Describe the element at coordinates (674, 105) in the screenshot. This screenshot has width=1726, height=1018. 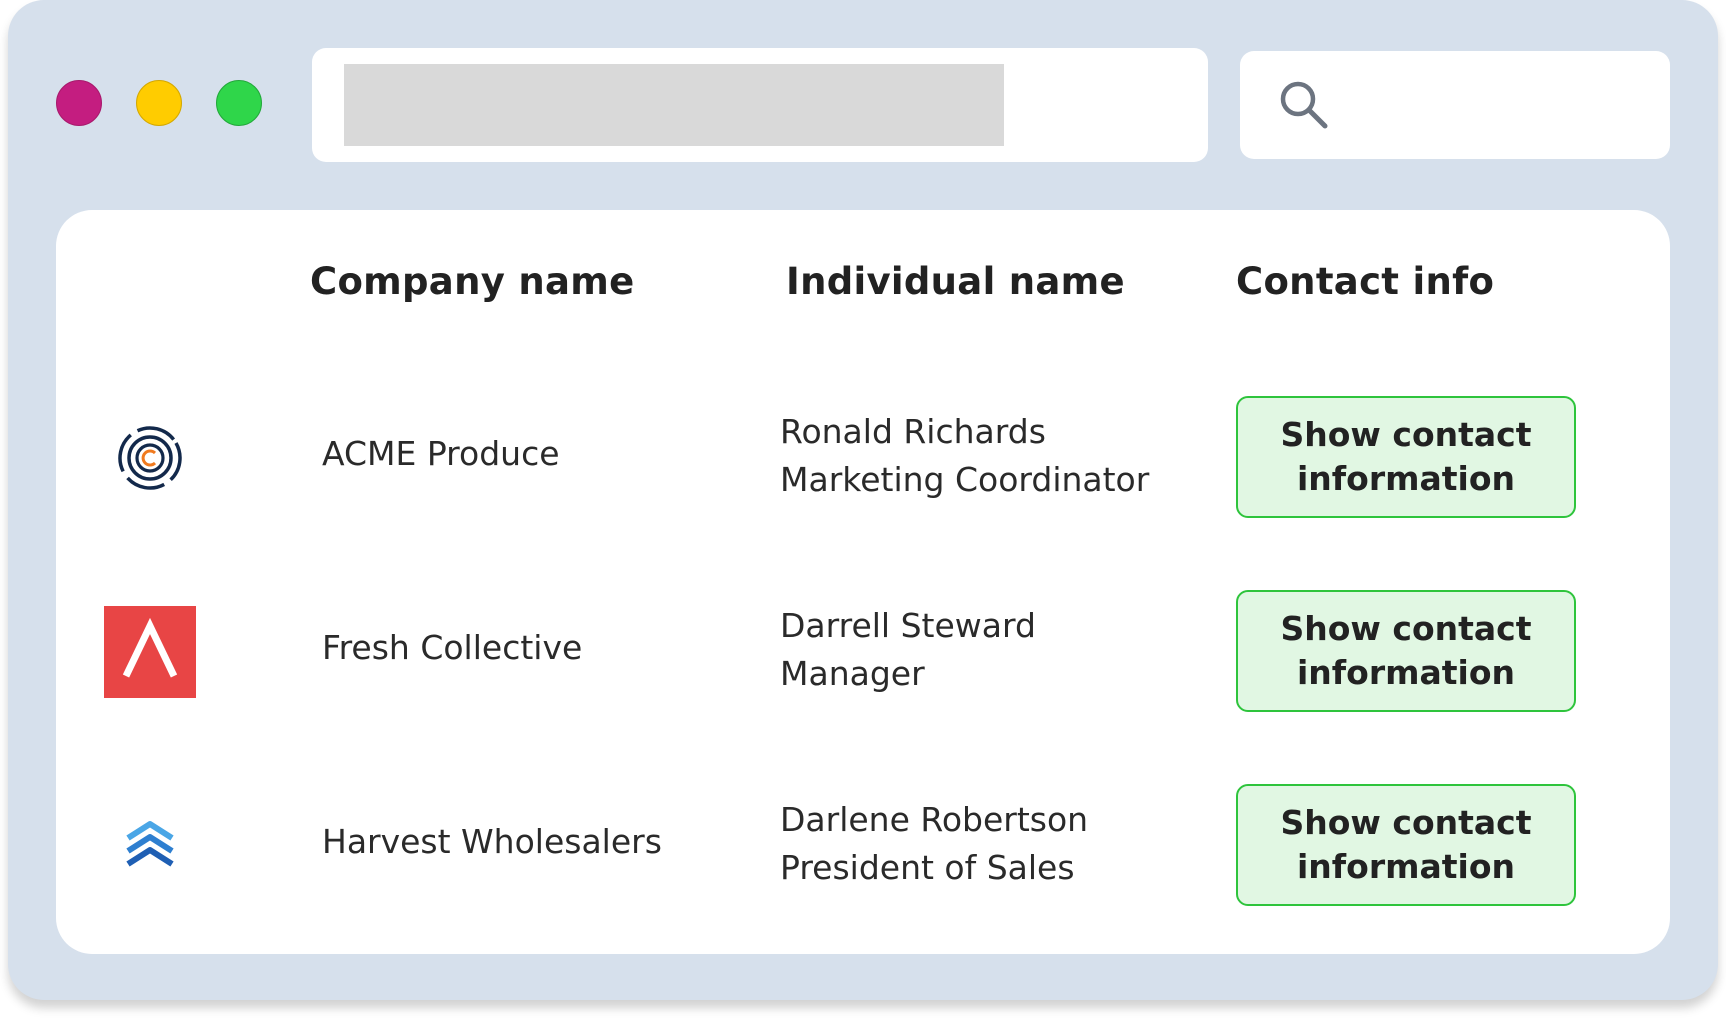
I see `address-placeholder` at that location.